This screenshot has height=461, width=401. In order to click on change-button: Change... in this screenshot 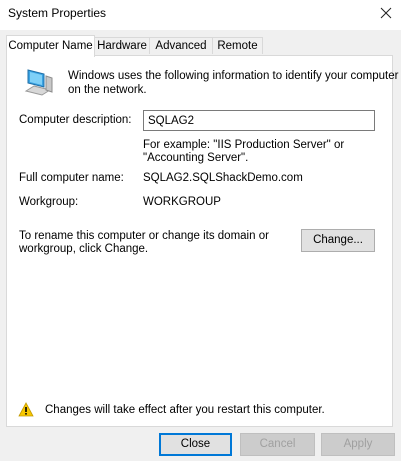, I will do `click(338, 240)`.